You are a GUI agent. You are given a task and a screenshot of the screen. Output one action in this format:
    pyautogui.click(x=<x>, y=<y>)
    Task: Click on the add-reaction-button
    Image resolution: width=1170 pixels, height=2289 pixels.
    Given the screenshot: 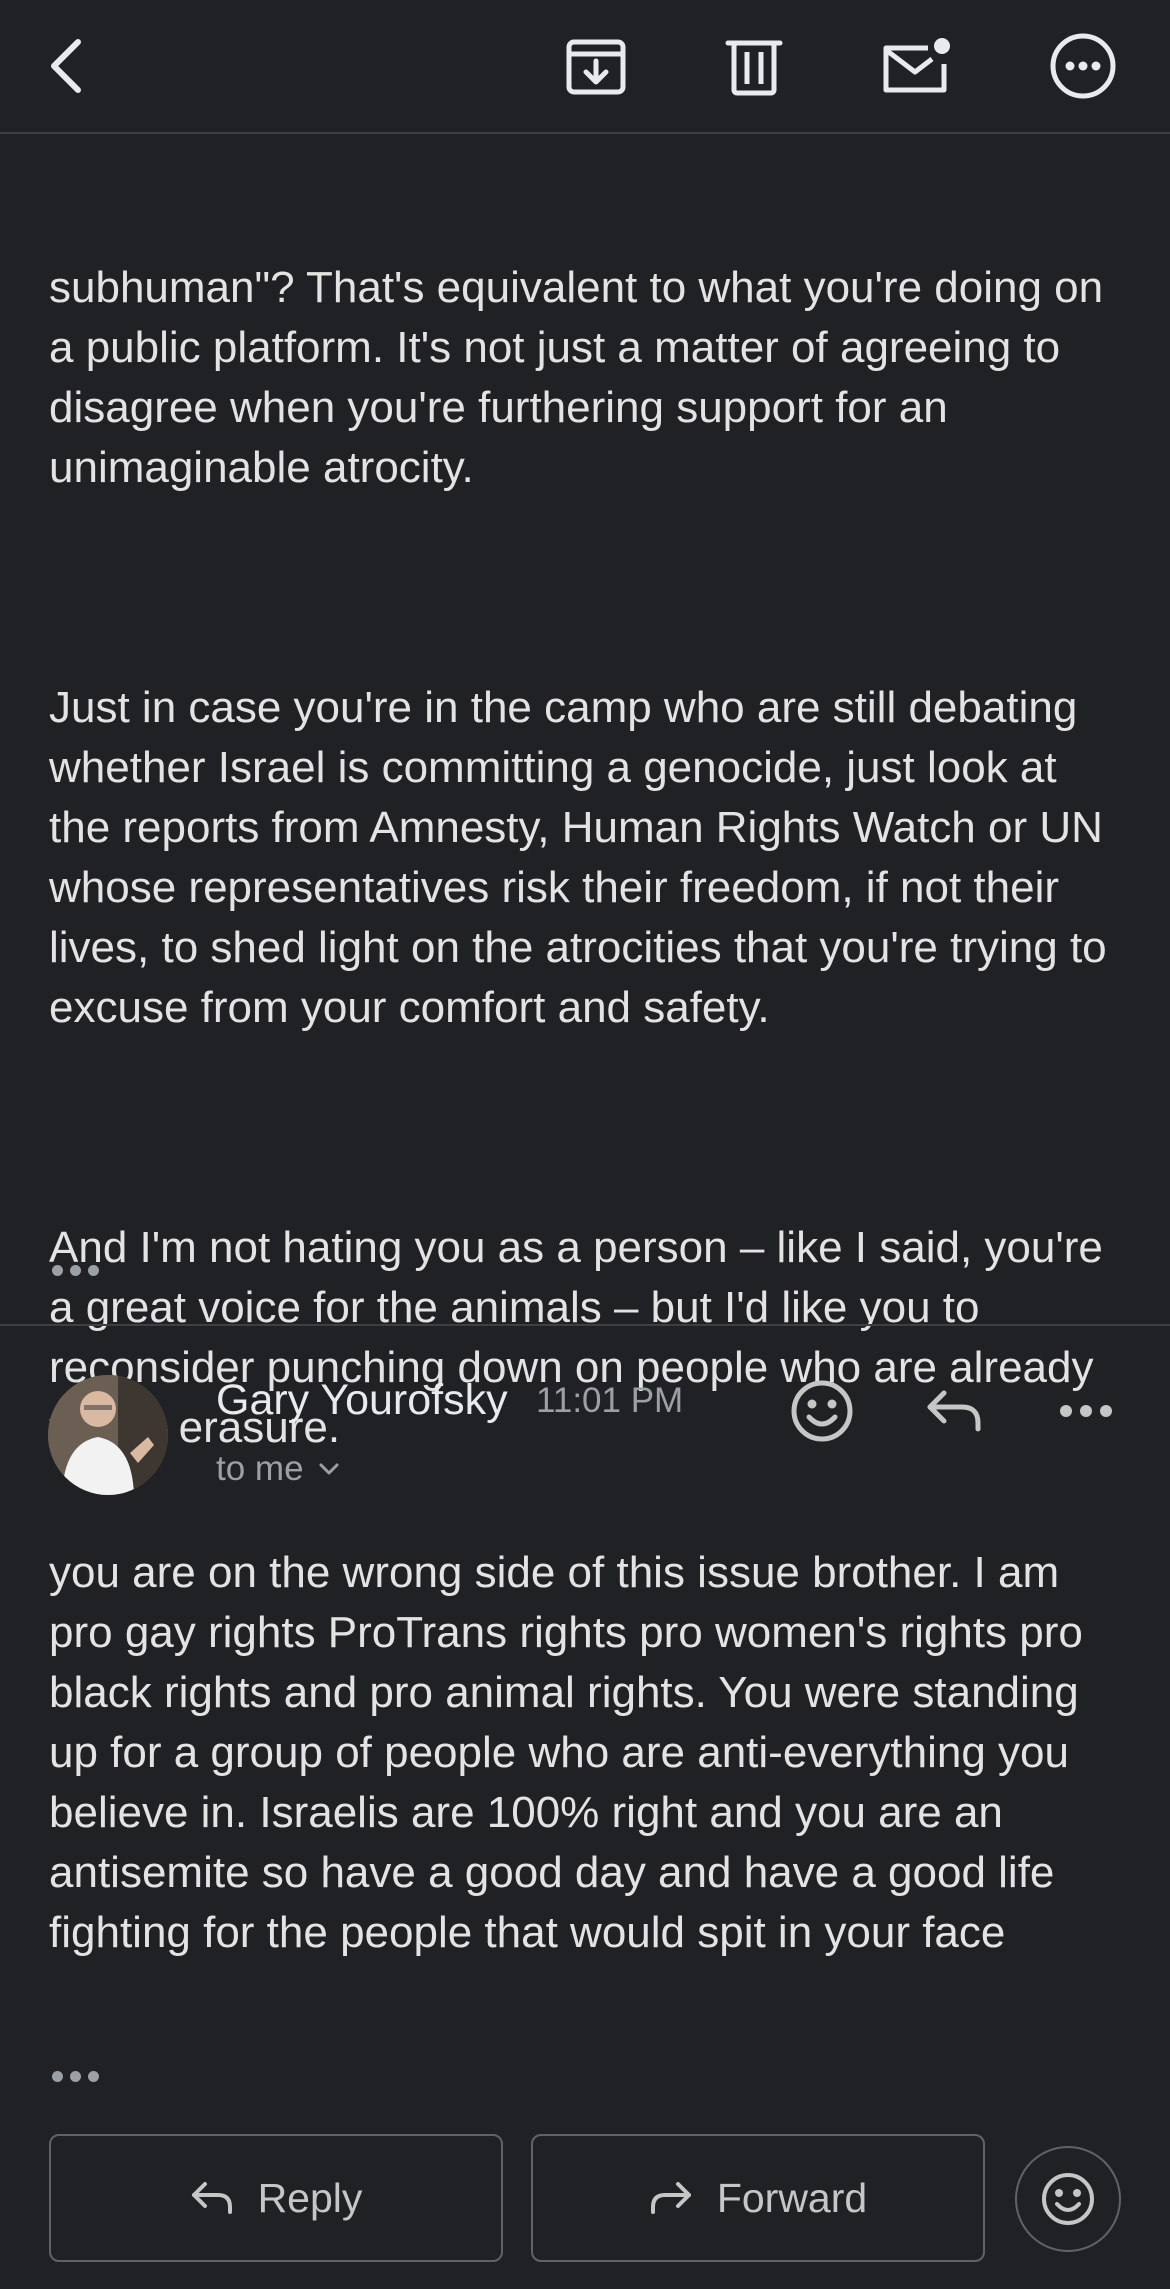 What is the action you would take?
    pyautogui.click(x=822, y=1411)
    